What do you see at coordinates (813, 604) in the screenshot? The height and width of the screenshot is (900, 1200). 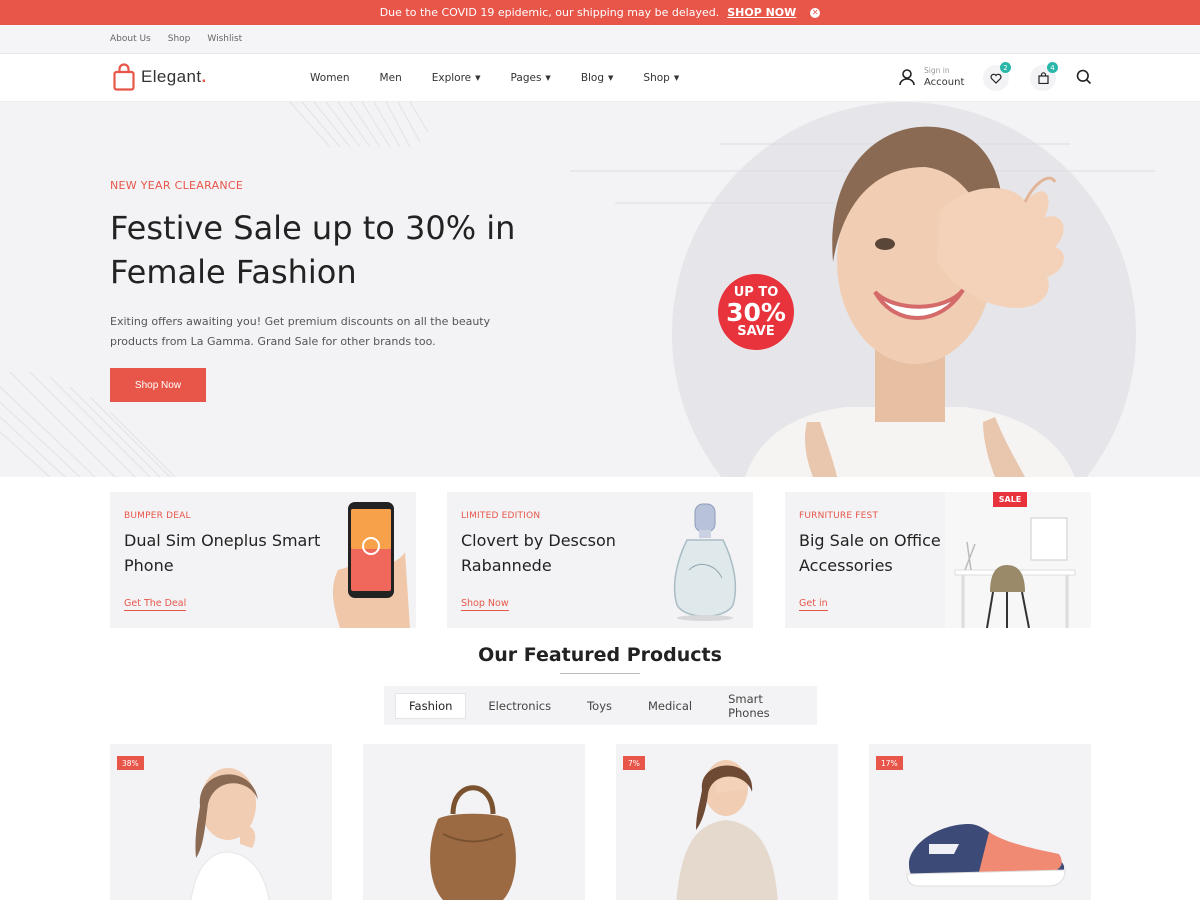 I see `get-in-link: Get in` at bounding box center [813, 604].